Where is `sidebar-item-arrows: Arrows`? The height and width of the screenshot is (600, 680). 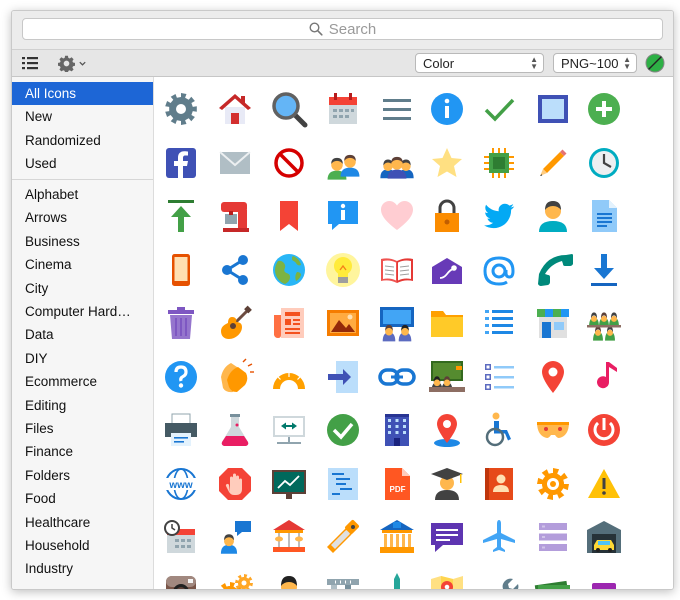
sidebar-item-arrows: Arrows is located at coordinates (82, 217).